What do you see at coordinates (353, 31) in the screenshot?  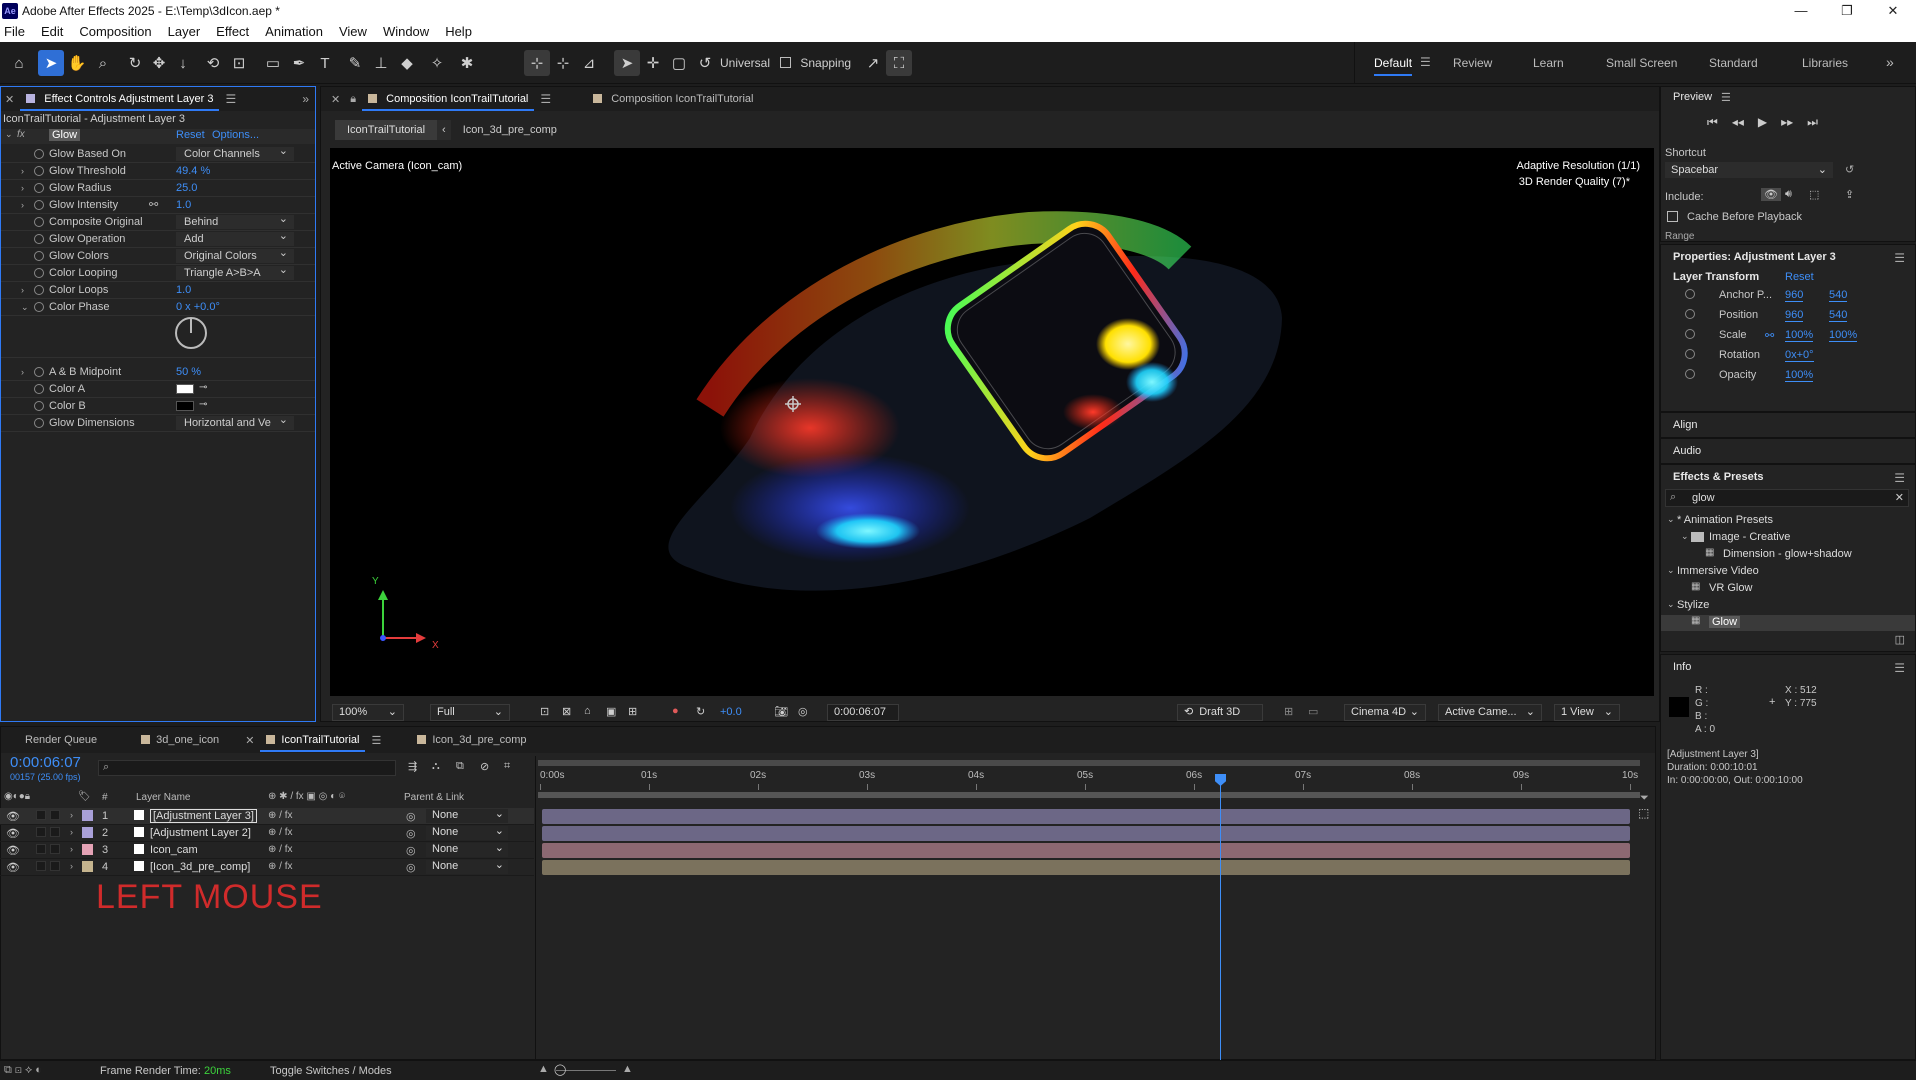 I see `menu-view: View` at bounding box center [353, 31].